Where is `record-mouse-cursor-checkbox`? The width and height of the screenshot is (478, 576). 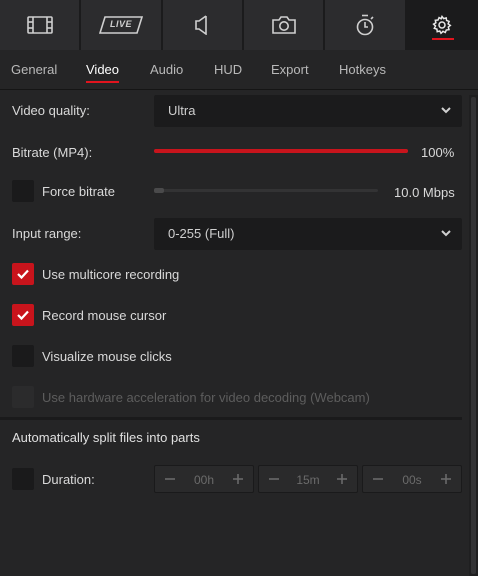
record-mouse-cursor-checkbox is located at coordinates (23, 315).